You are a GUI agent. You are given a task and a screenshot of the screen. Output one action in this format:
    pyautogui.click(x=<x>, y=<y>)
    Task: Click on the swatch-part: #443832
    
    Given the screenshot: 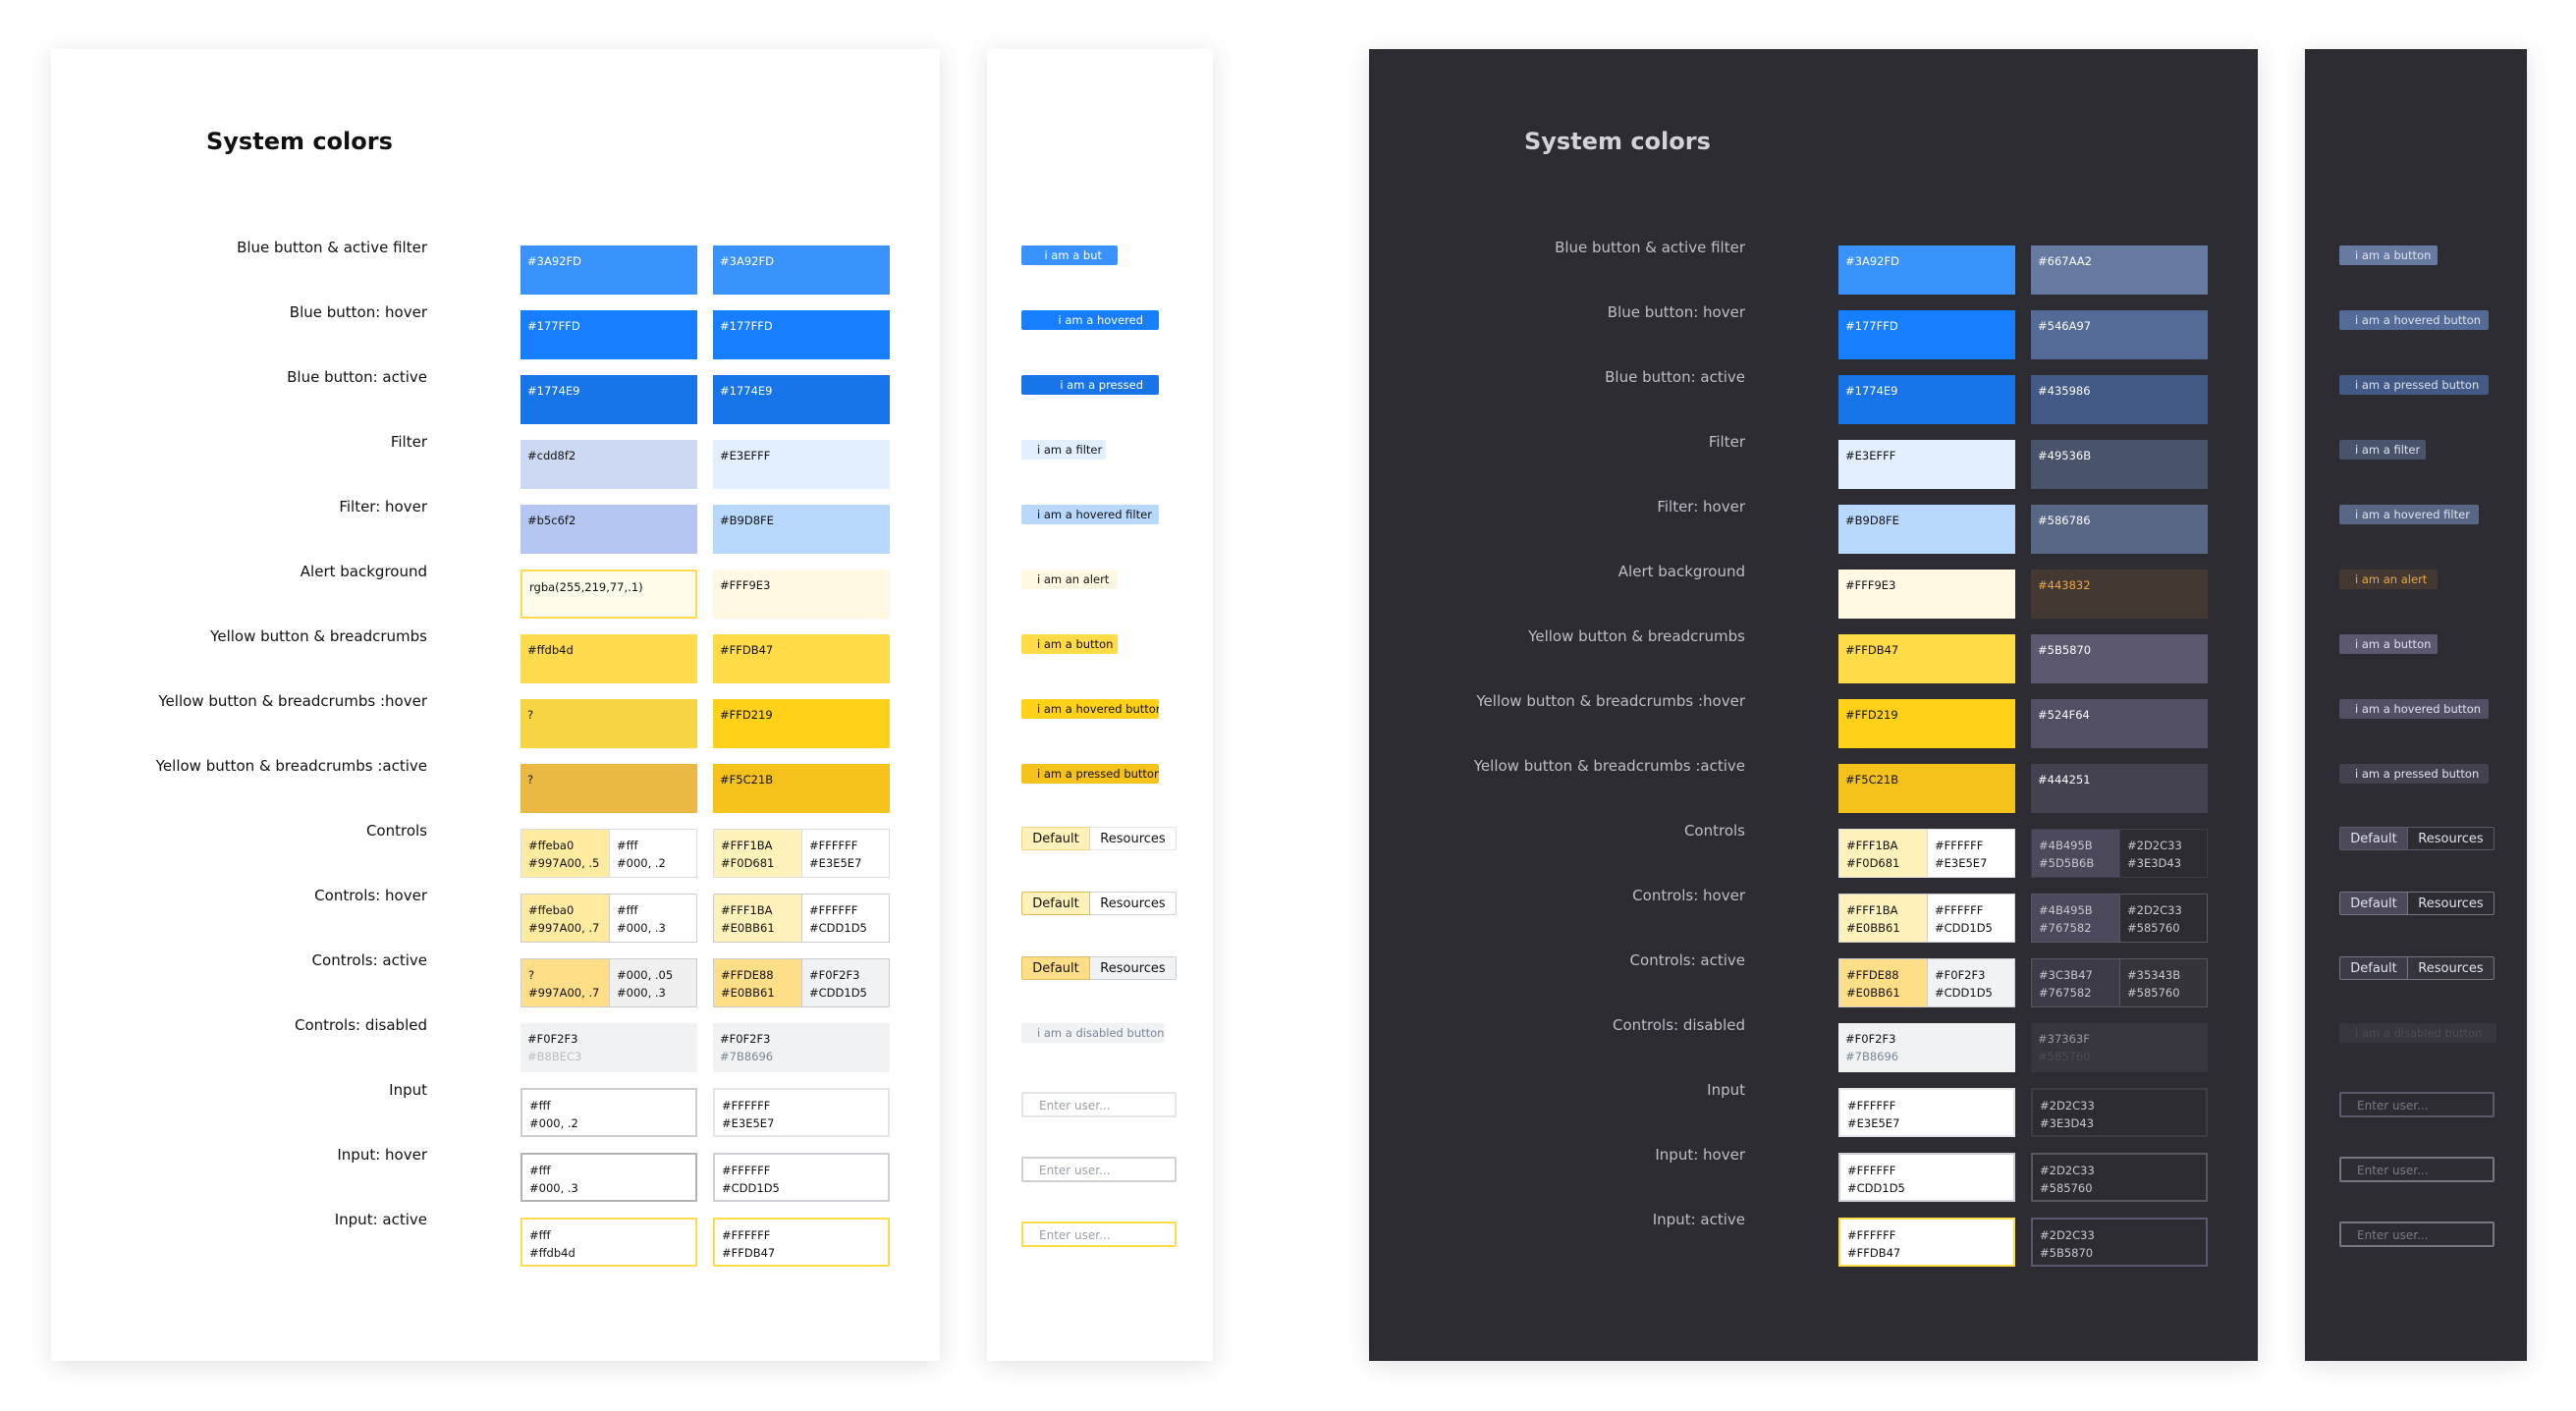 What is the action you would take?
    pyautogui.click(x=2119, y=594)
    